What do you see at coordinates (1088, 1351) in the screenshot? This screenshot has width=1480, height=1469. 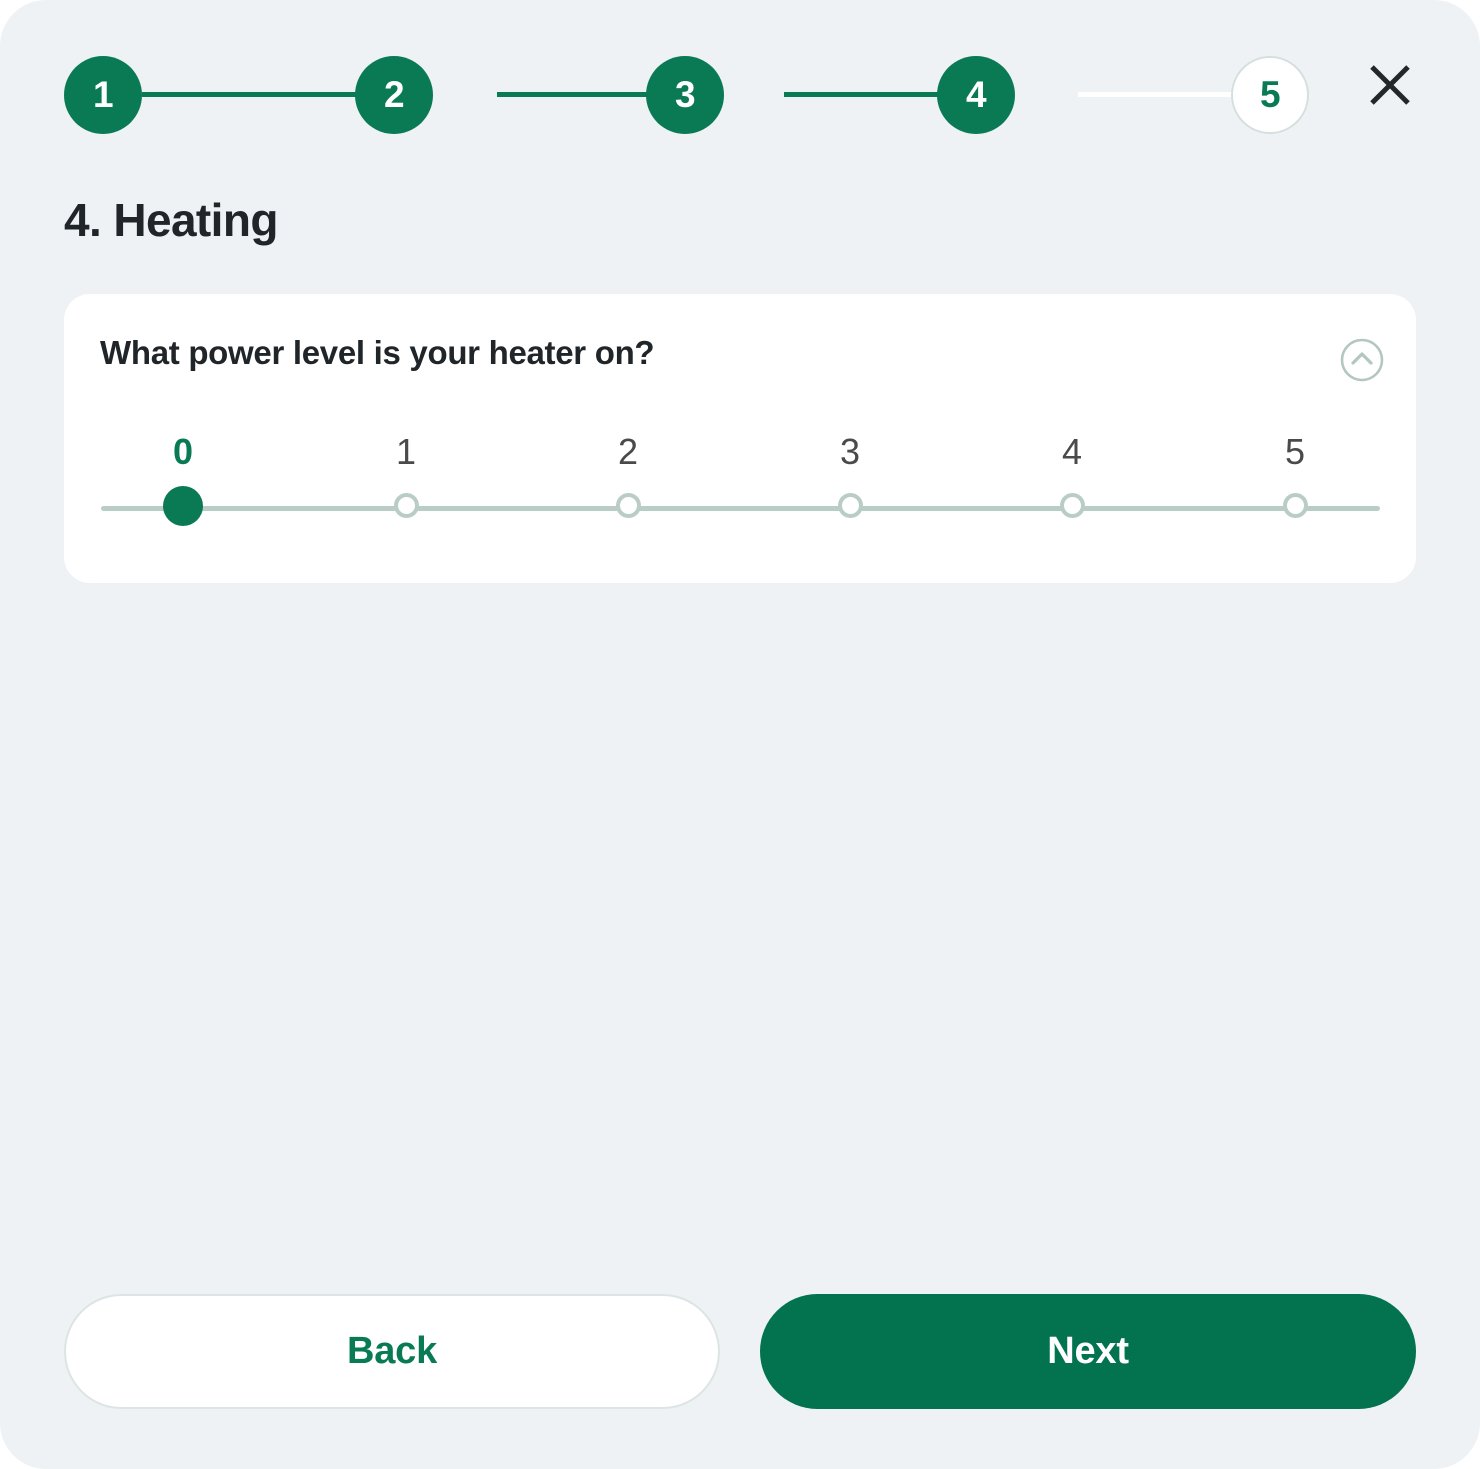 I see `next-button: Next` at bounding box center [1088, 1351].